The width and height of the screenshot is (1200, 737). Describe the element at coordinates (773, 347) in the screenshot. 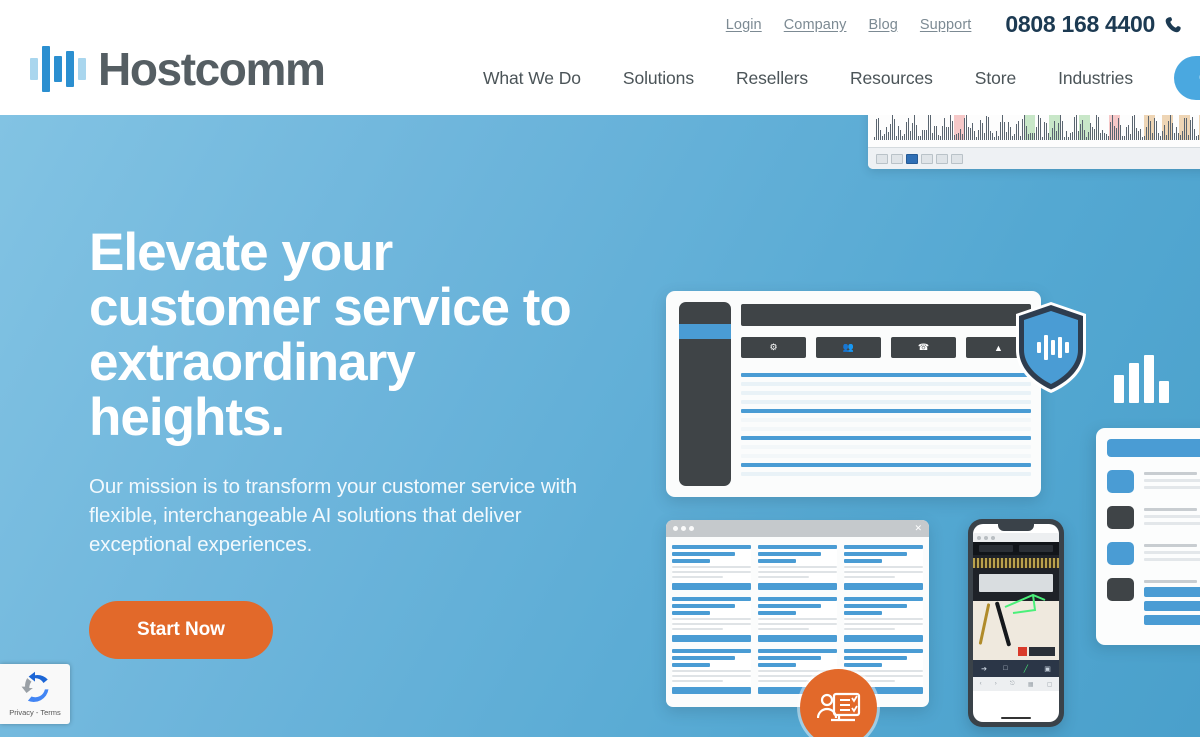

I see `dashboard-tab-gear: ⚙` at that location.